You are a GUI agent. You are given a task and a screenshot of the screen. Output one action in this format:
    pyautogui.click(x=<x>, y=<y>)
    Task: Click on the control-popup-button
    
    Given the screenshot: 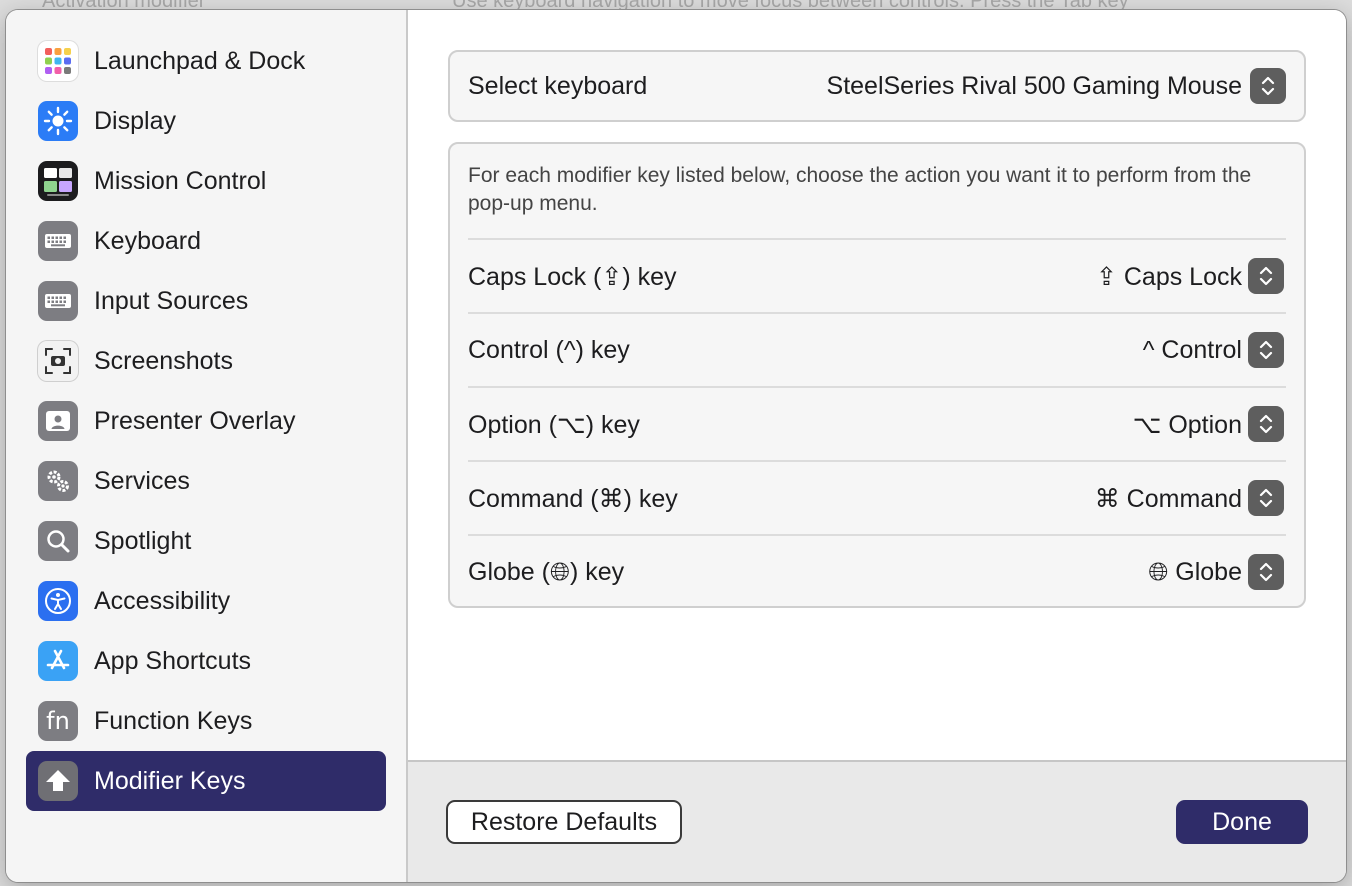 What is the action you would take?
    pyautogui.click(x=1266, y=350)
    